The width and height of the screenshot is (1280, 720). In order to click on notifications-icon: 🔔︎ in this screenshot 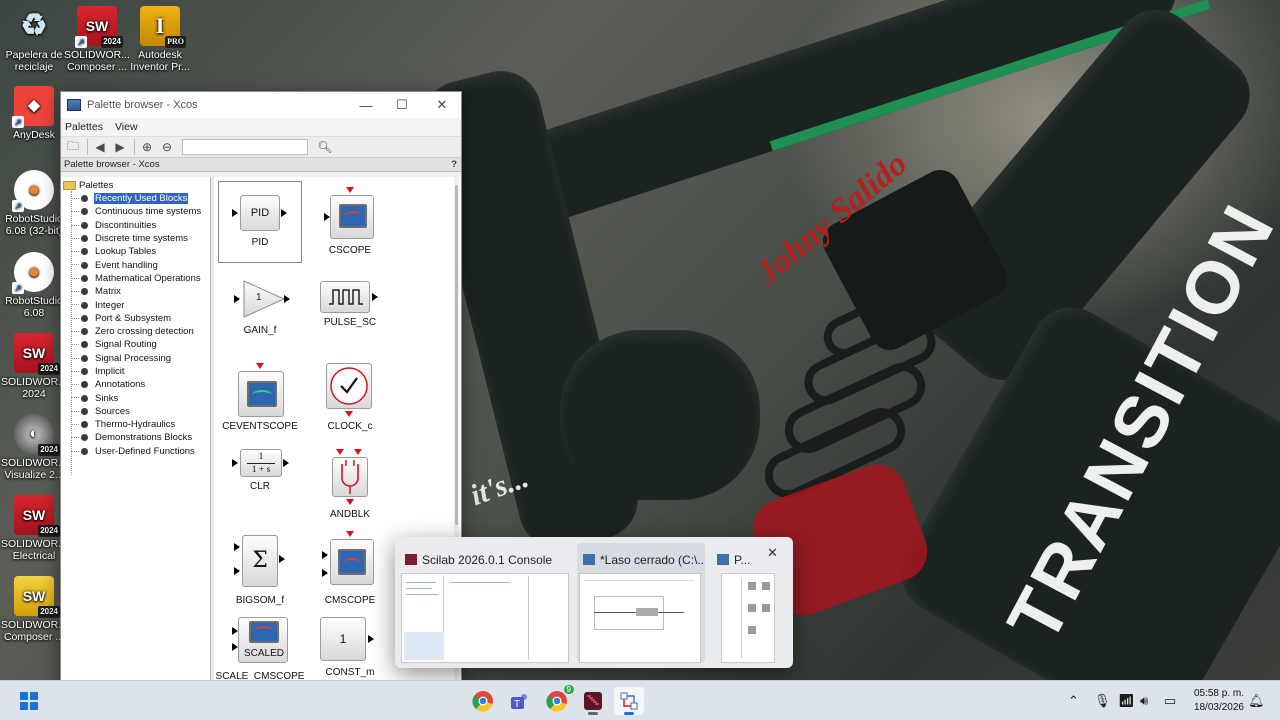, I will do `click(1256, 701)`.